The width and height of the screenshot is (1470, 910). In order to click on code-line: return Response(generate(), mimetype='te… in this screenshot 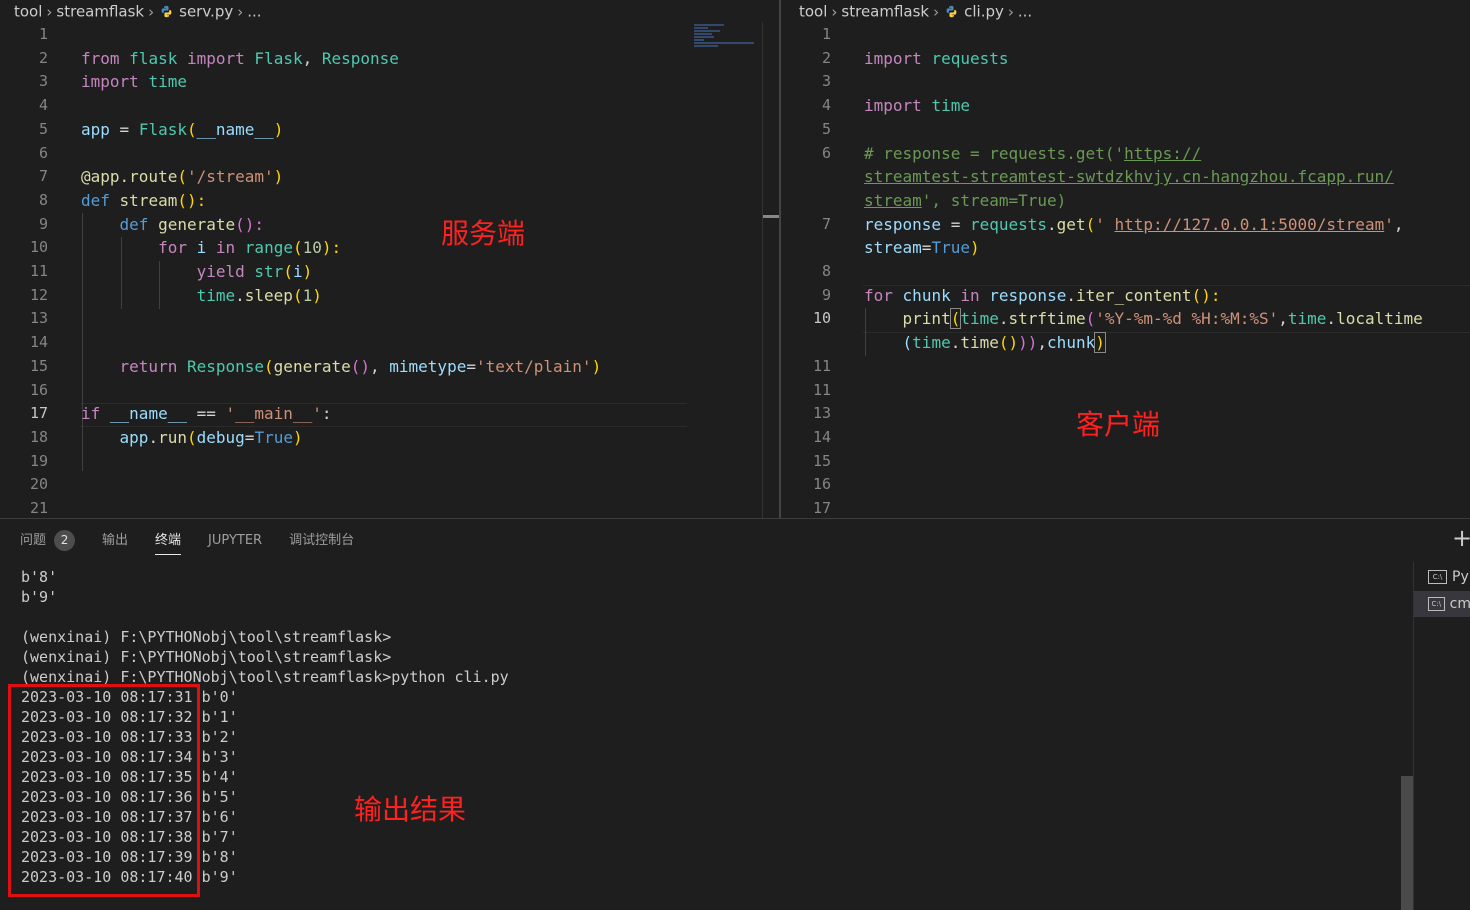, I will do `click(360, 366)`.